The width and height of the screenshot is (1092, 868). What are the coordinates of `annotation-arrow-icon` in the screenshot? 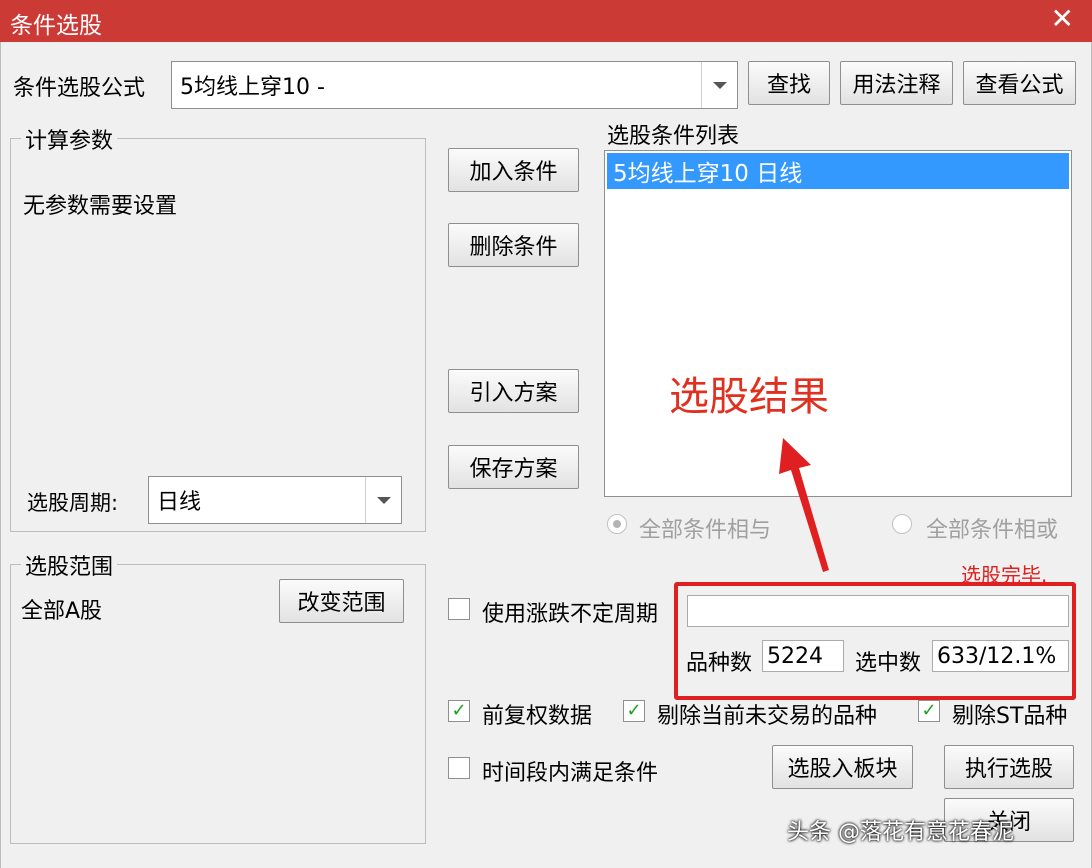 It's located at (804, 505).